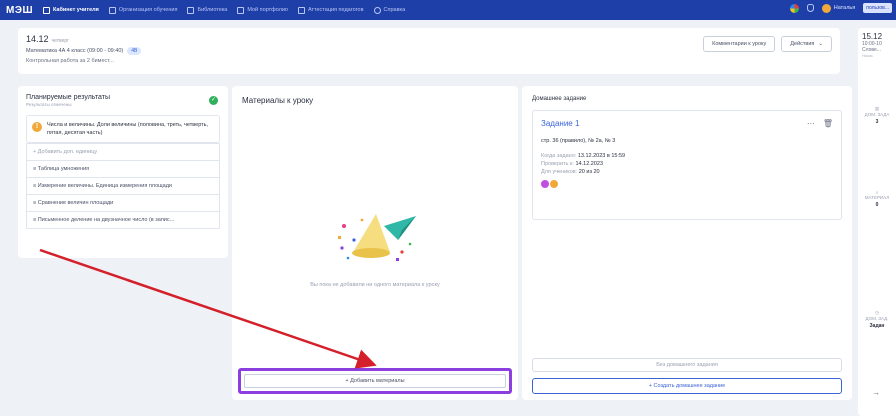  What do you see at coordinates (570, 172) in the screenshot?
I see `task-meta-row: Для учеников: 20 из 20` at bounding box center [570, 172].